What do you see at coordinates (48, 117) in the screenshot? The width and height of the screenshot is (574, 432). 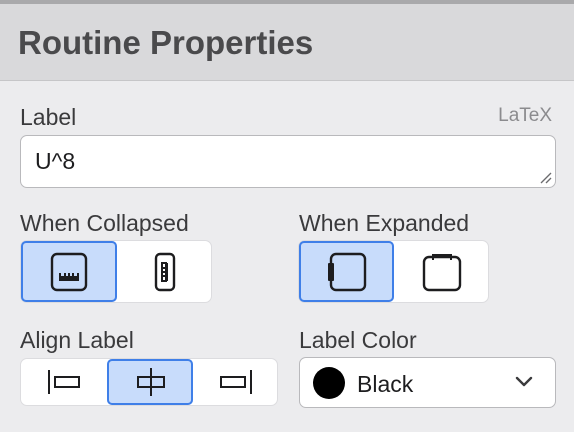 I see `label-field-label: Label` at bounding box center [48, 117].